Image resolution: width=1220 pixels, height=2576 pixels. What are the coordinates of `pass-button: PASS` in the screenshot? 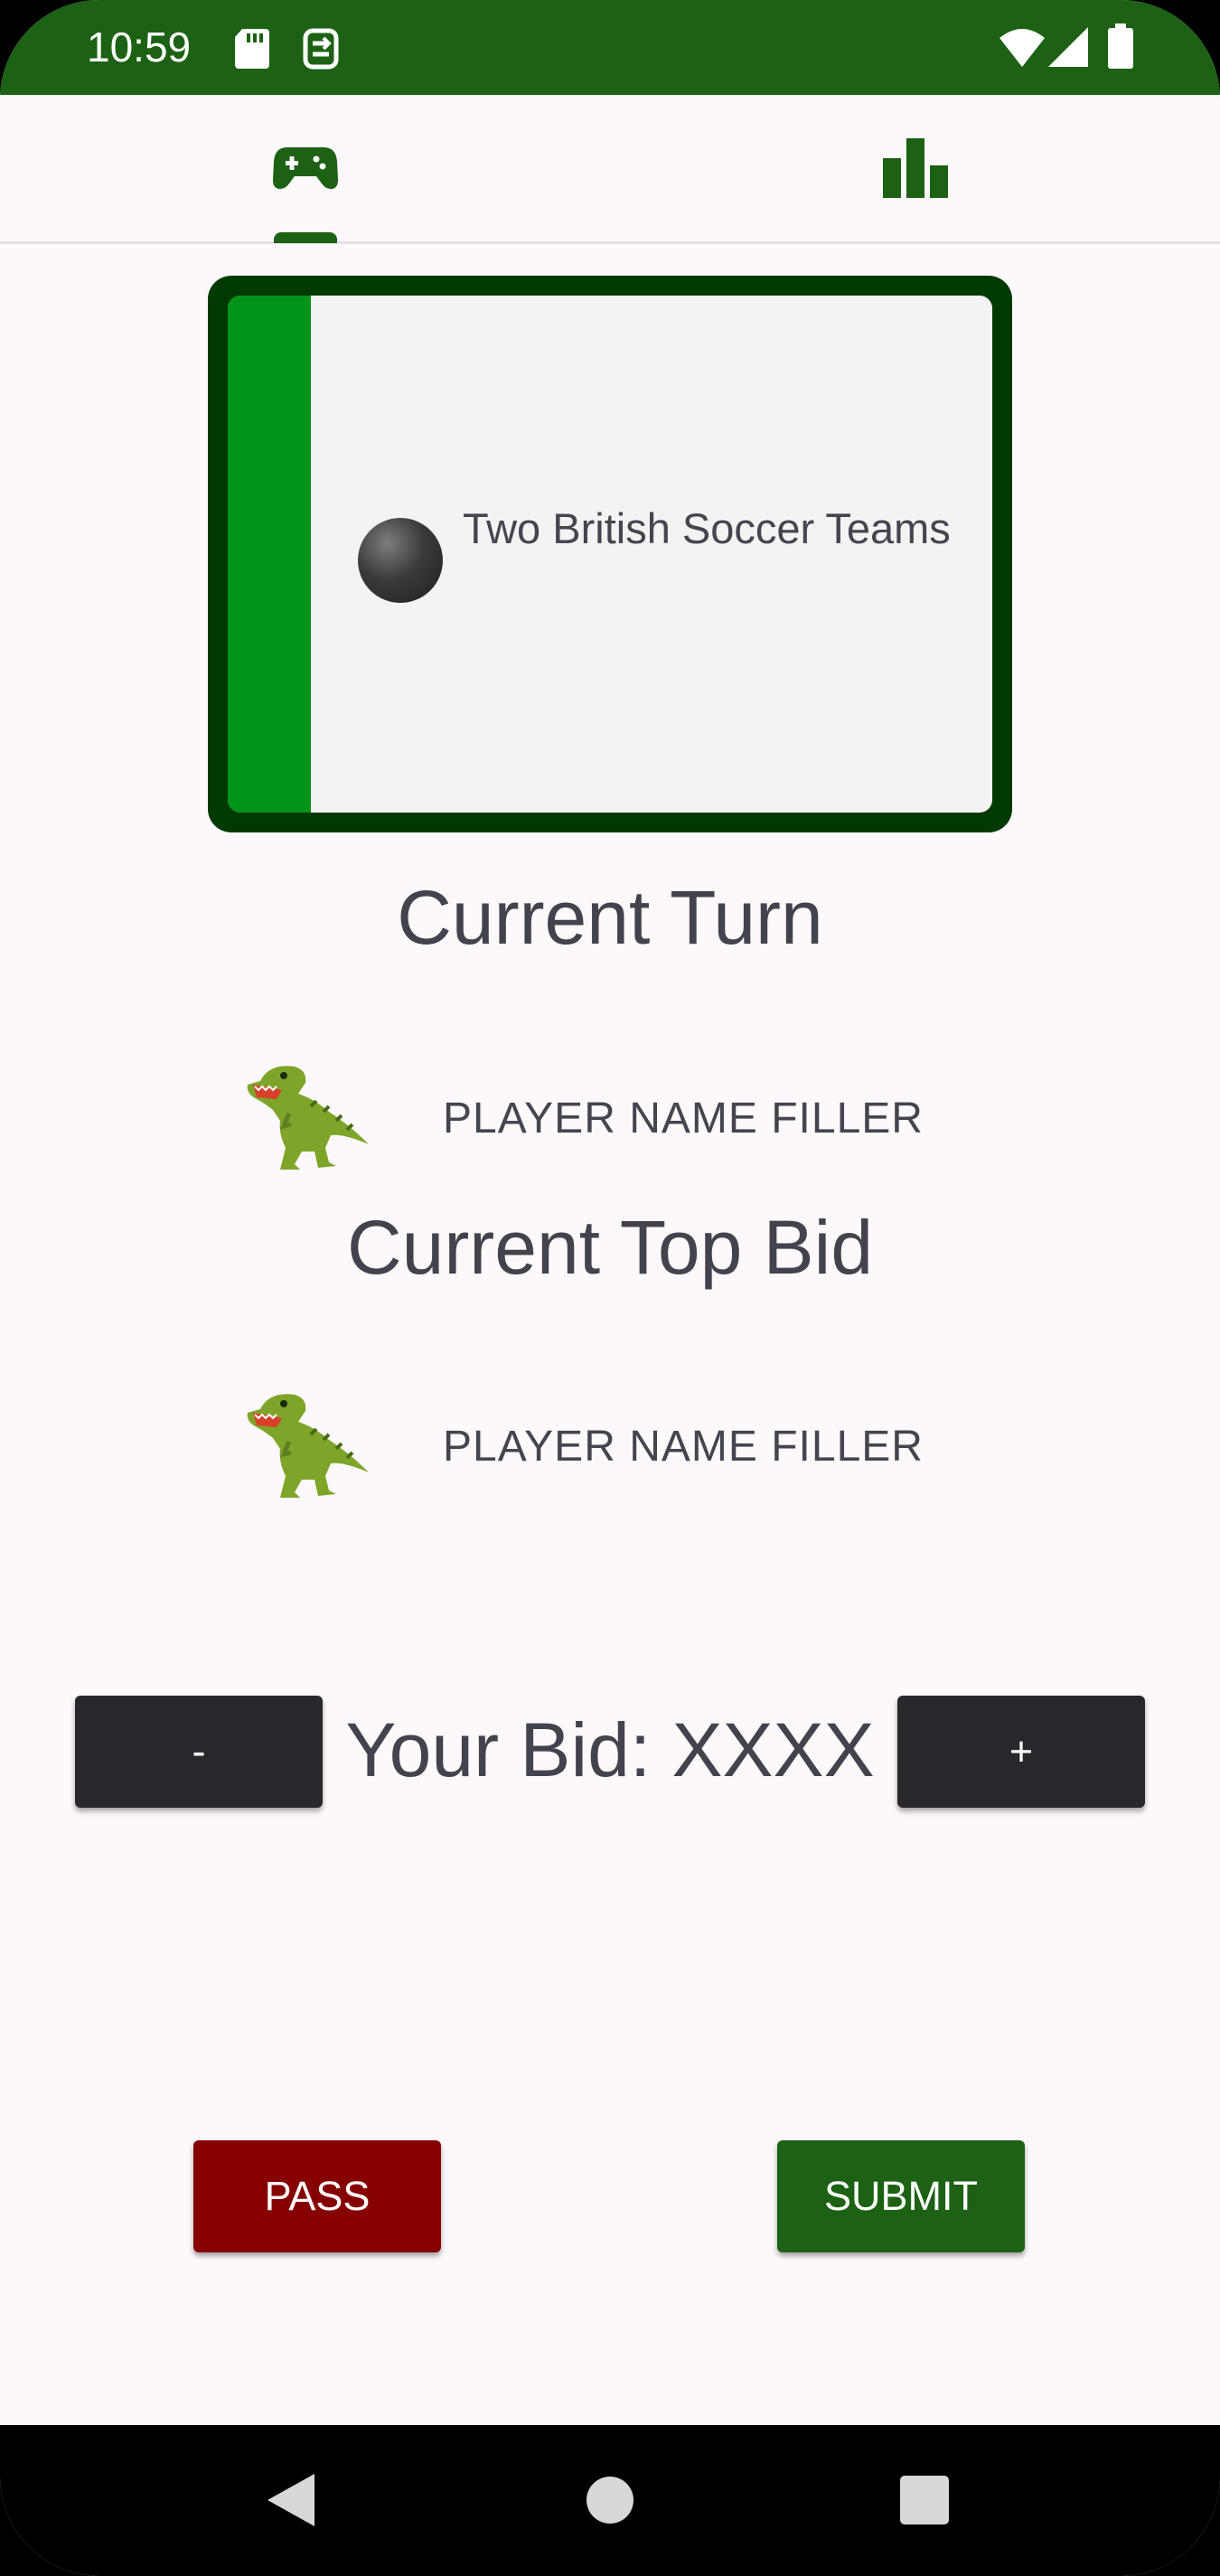 It's located at (317, 2196).